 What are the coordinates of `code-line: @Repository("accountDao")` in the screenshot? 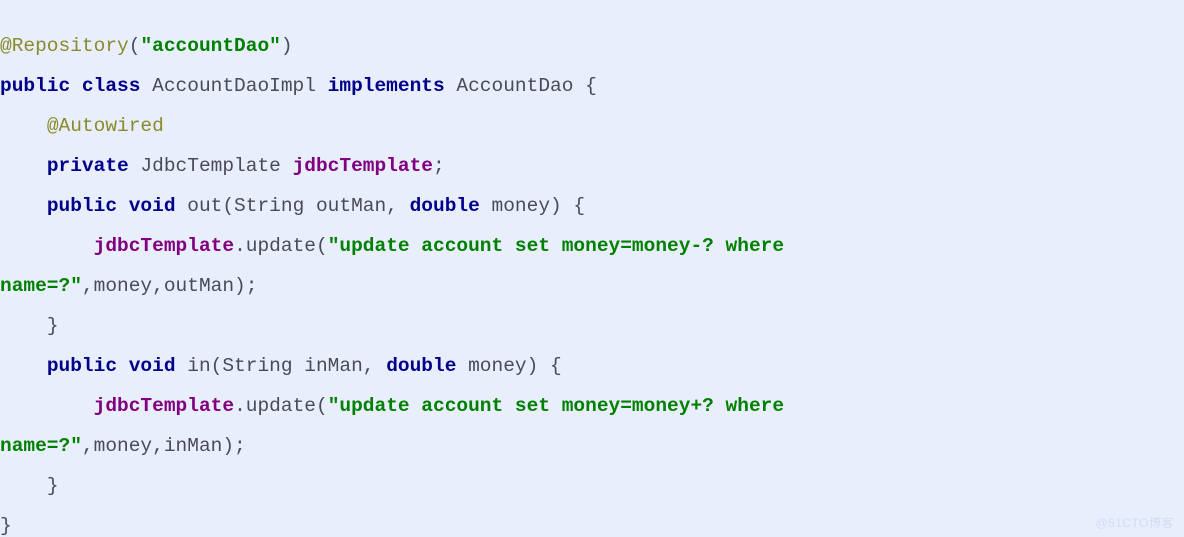 It's located at (592, 46).